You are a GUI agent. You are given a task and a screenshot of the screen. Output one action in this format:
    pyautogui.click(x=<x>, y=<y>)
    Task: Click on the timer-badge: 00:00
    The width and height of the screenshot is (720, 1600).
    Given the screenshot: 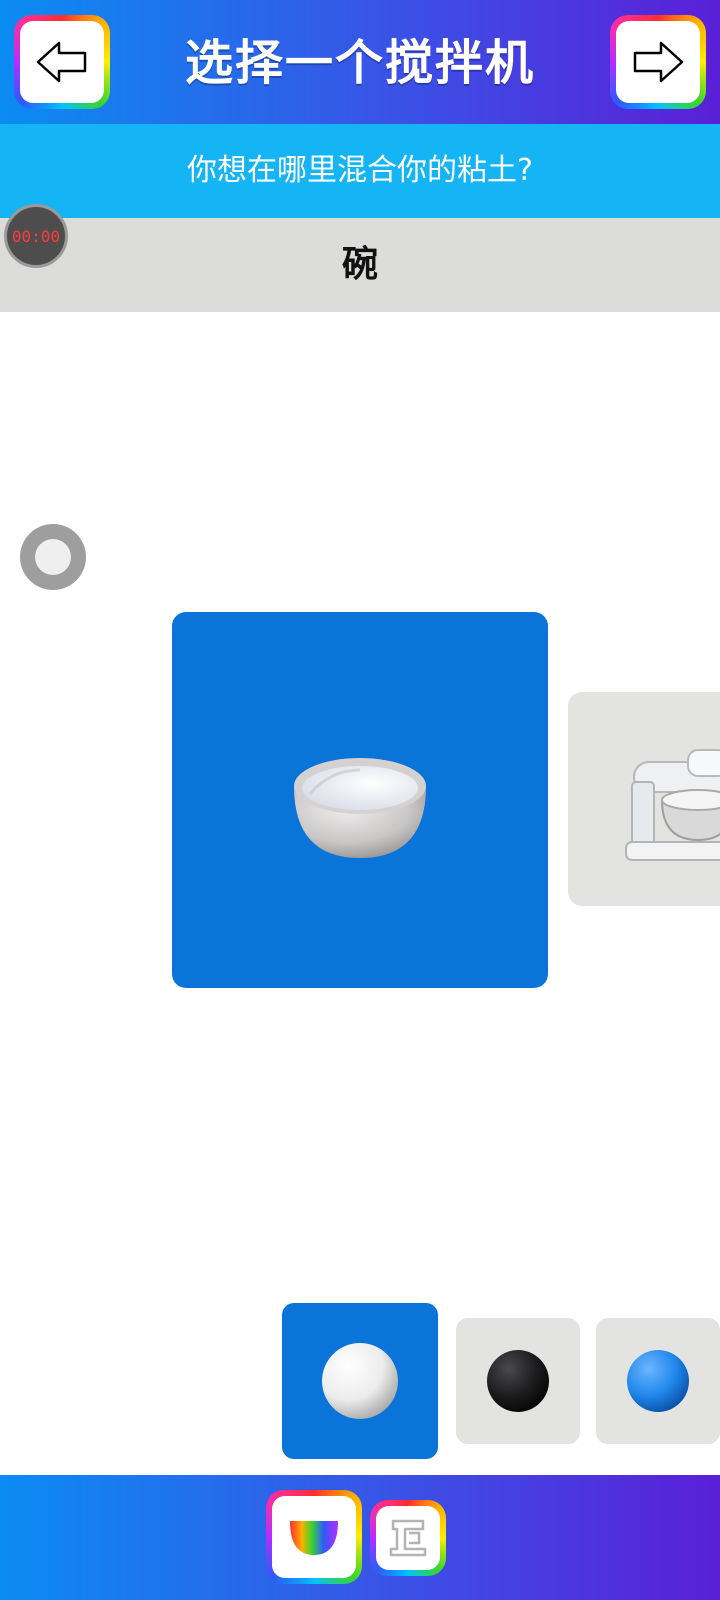 What is the action you would take?
    pyautogui.click(x=36, y=236)
    